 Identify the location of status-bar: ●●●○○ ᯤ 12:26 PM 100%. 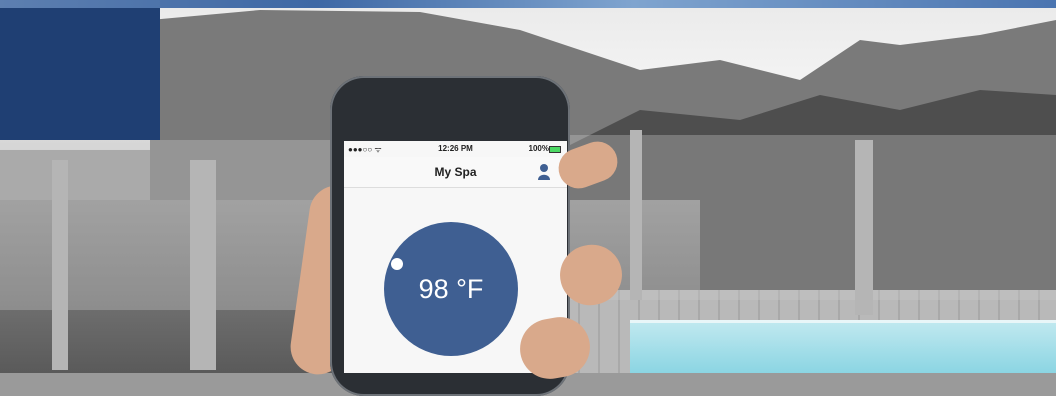
(455, 149).